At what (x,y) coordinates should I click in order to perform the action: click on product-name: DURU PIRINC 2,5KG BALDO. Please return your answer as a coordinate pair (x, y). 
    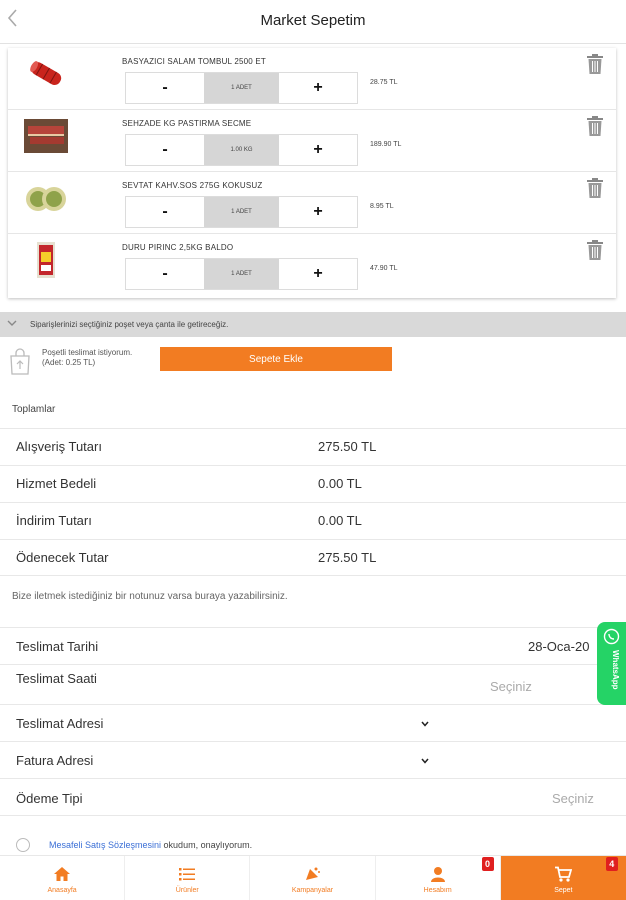
    Looking at the image, I should click on (178, 247).